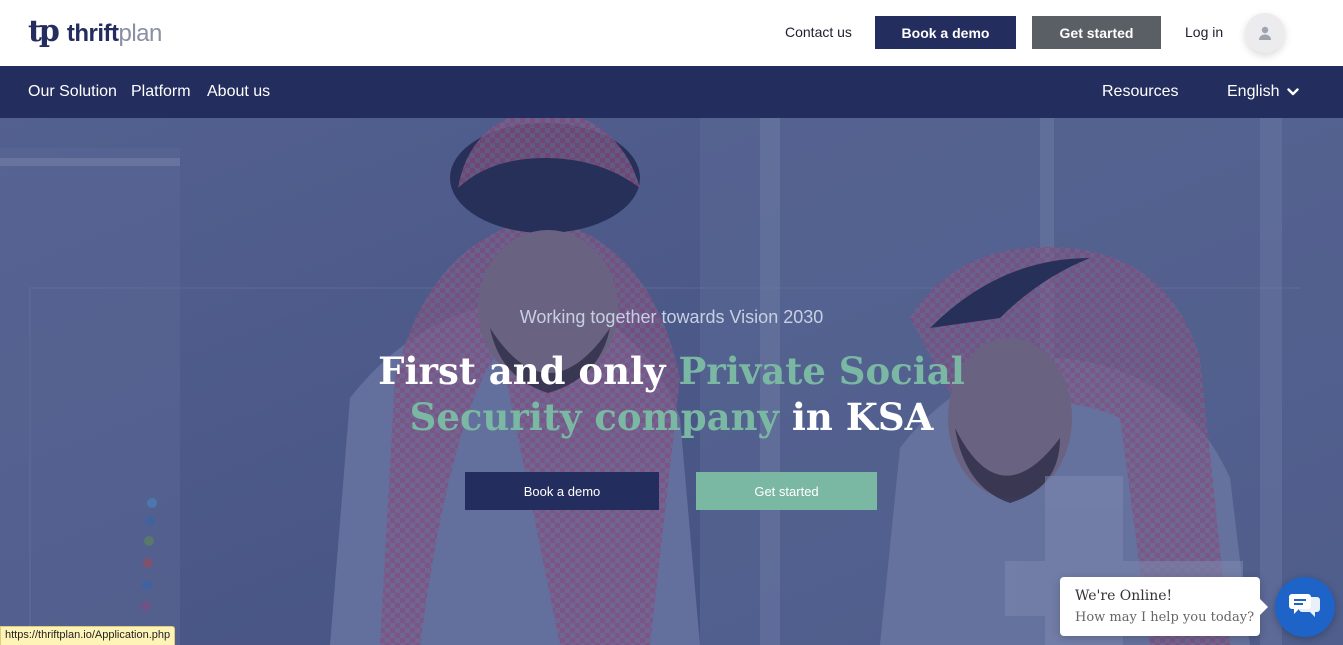 This screenshot has width=1343, height=645. What do you see at coordinates (1253, 91) in the screenshot?
I see `language-label: English` at bounding box center [1253, 91].